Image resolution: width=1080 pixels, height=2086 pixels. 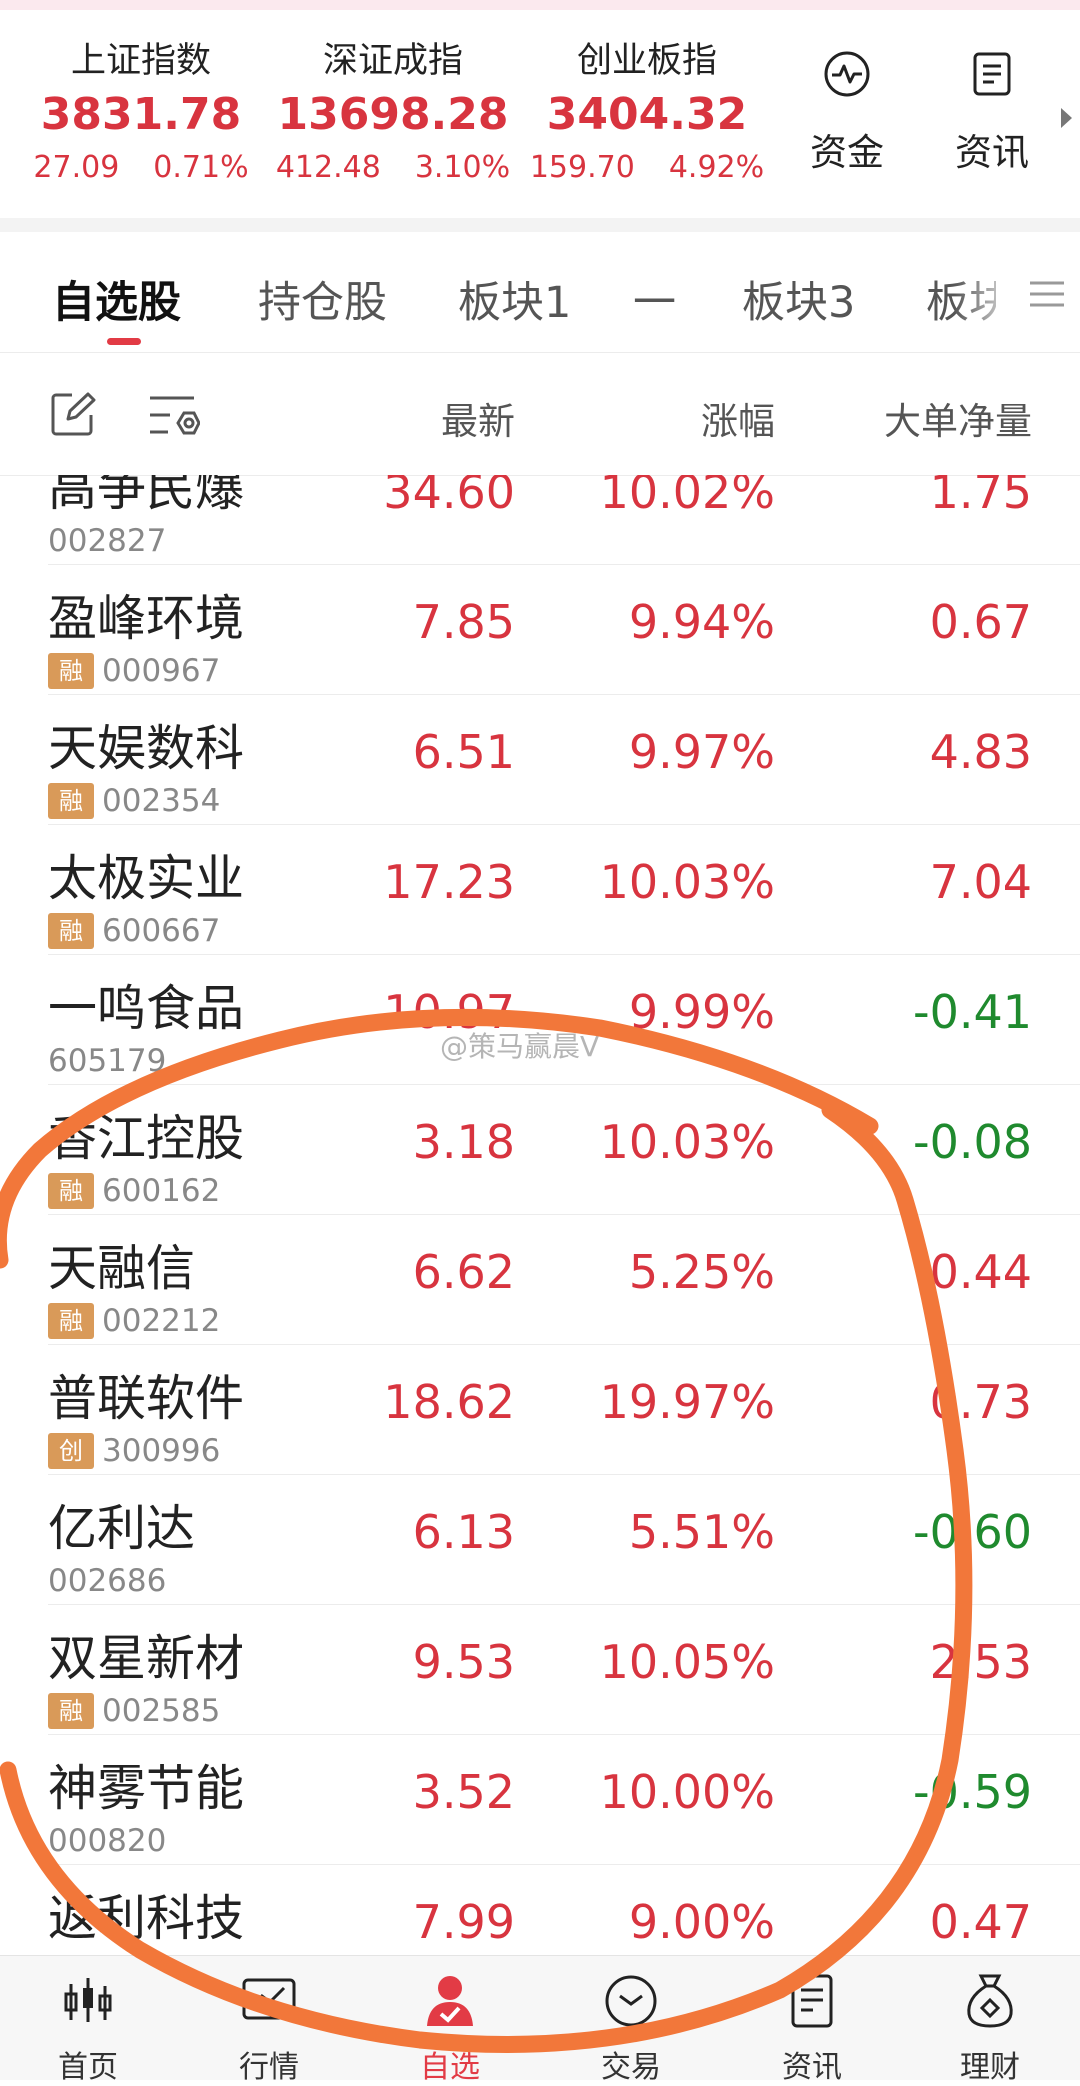 I want to click on stock-row: 高争民爆 002827 34.60 10.02% 1.75, so click(x=540, y=520).